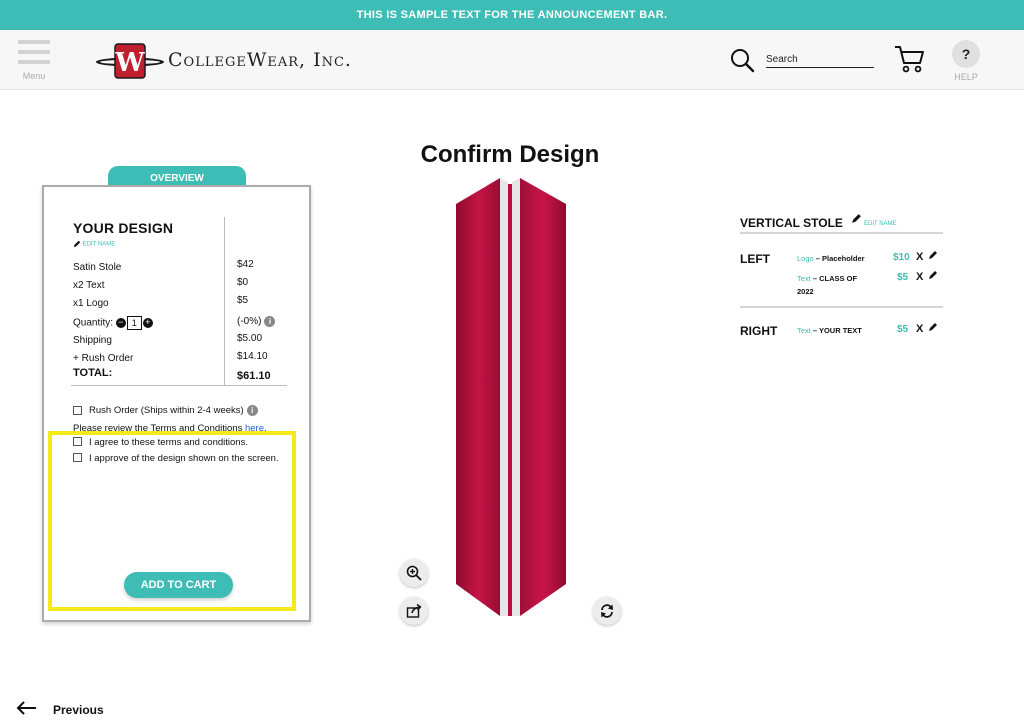 This screenshot has width=1024, height=728. Describe the element at coordinates (254, 376) in the screenshot. I see `total-value: $61.10` at that location.